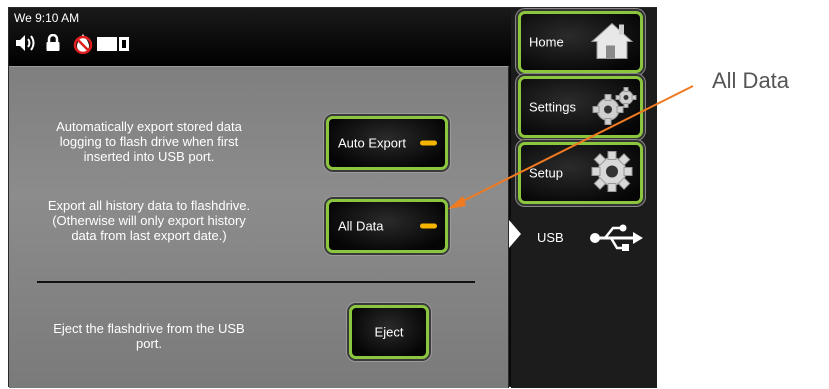 Image resolution: width=829 pixels, height=389 pixels. What do you see at coordinates (751, 80) in the screenshot?
I see `callout-label: All Data` at bounding box center [751, 80].